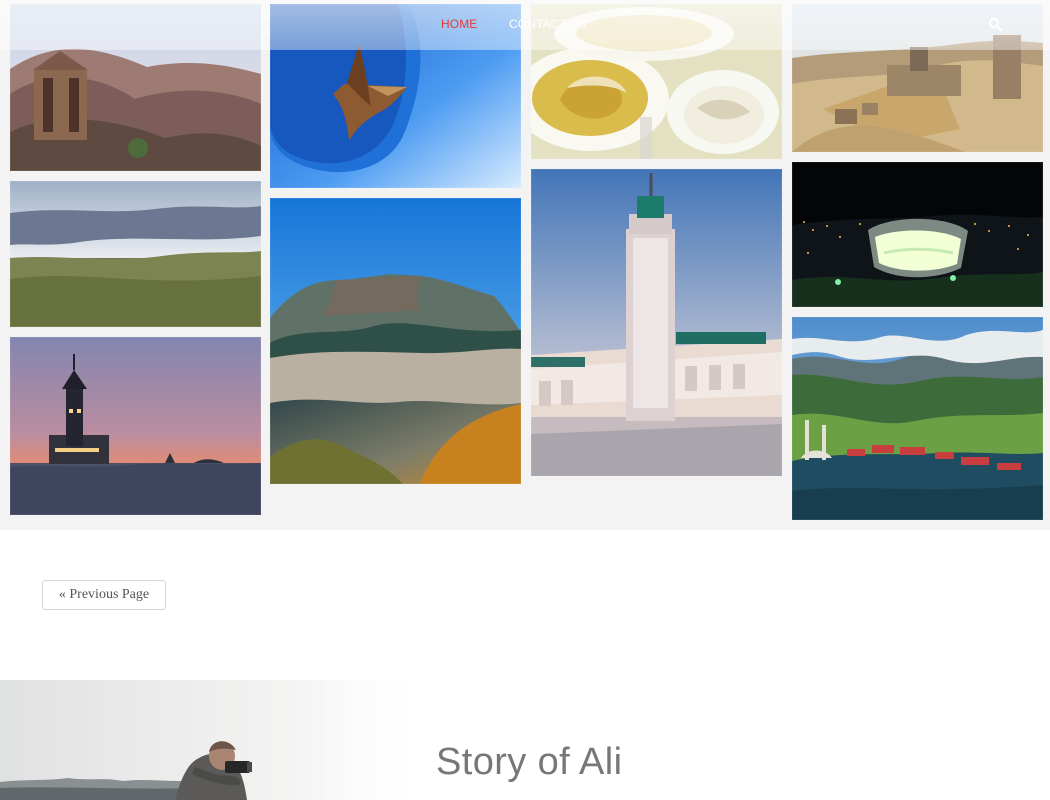 Image resolution: width=1050 pixels, height=800 pixels. I want to click on photo-tile-night-stadium, so click(917, 234).